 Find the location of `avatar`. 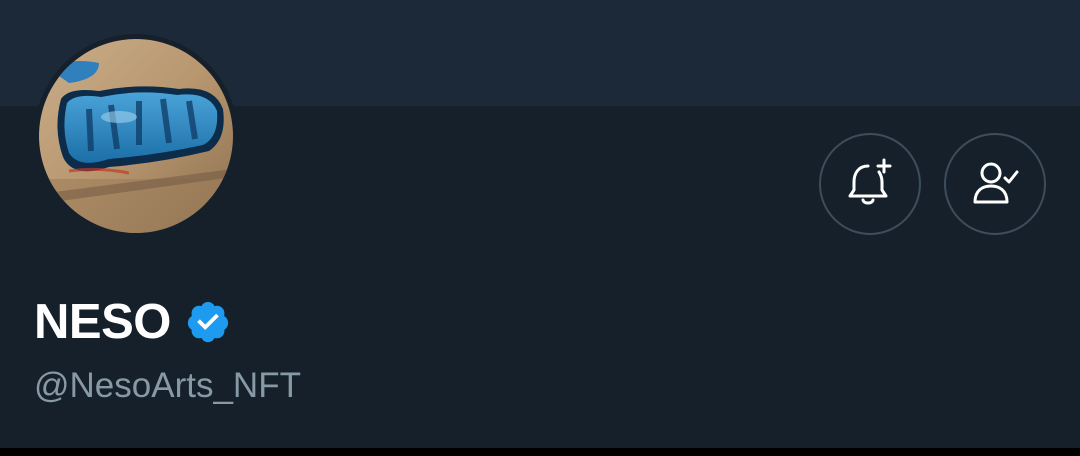

avatar is located at coordinates (136, 136).